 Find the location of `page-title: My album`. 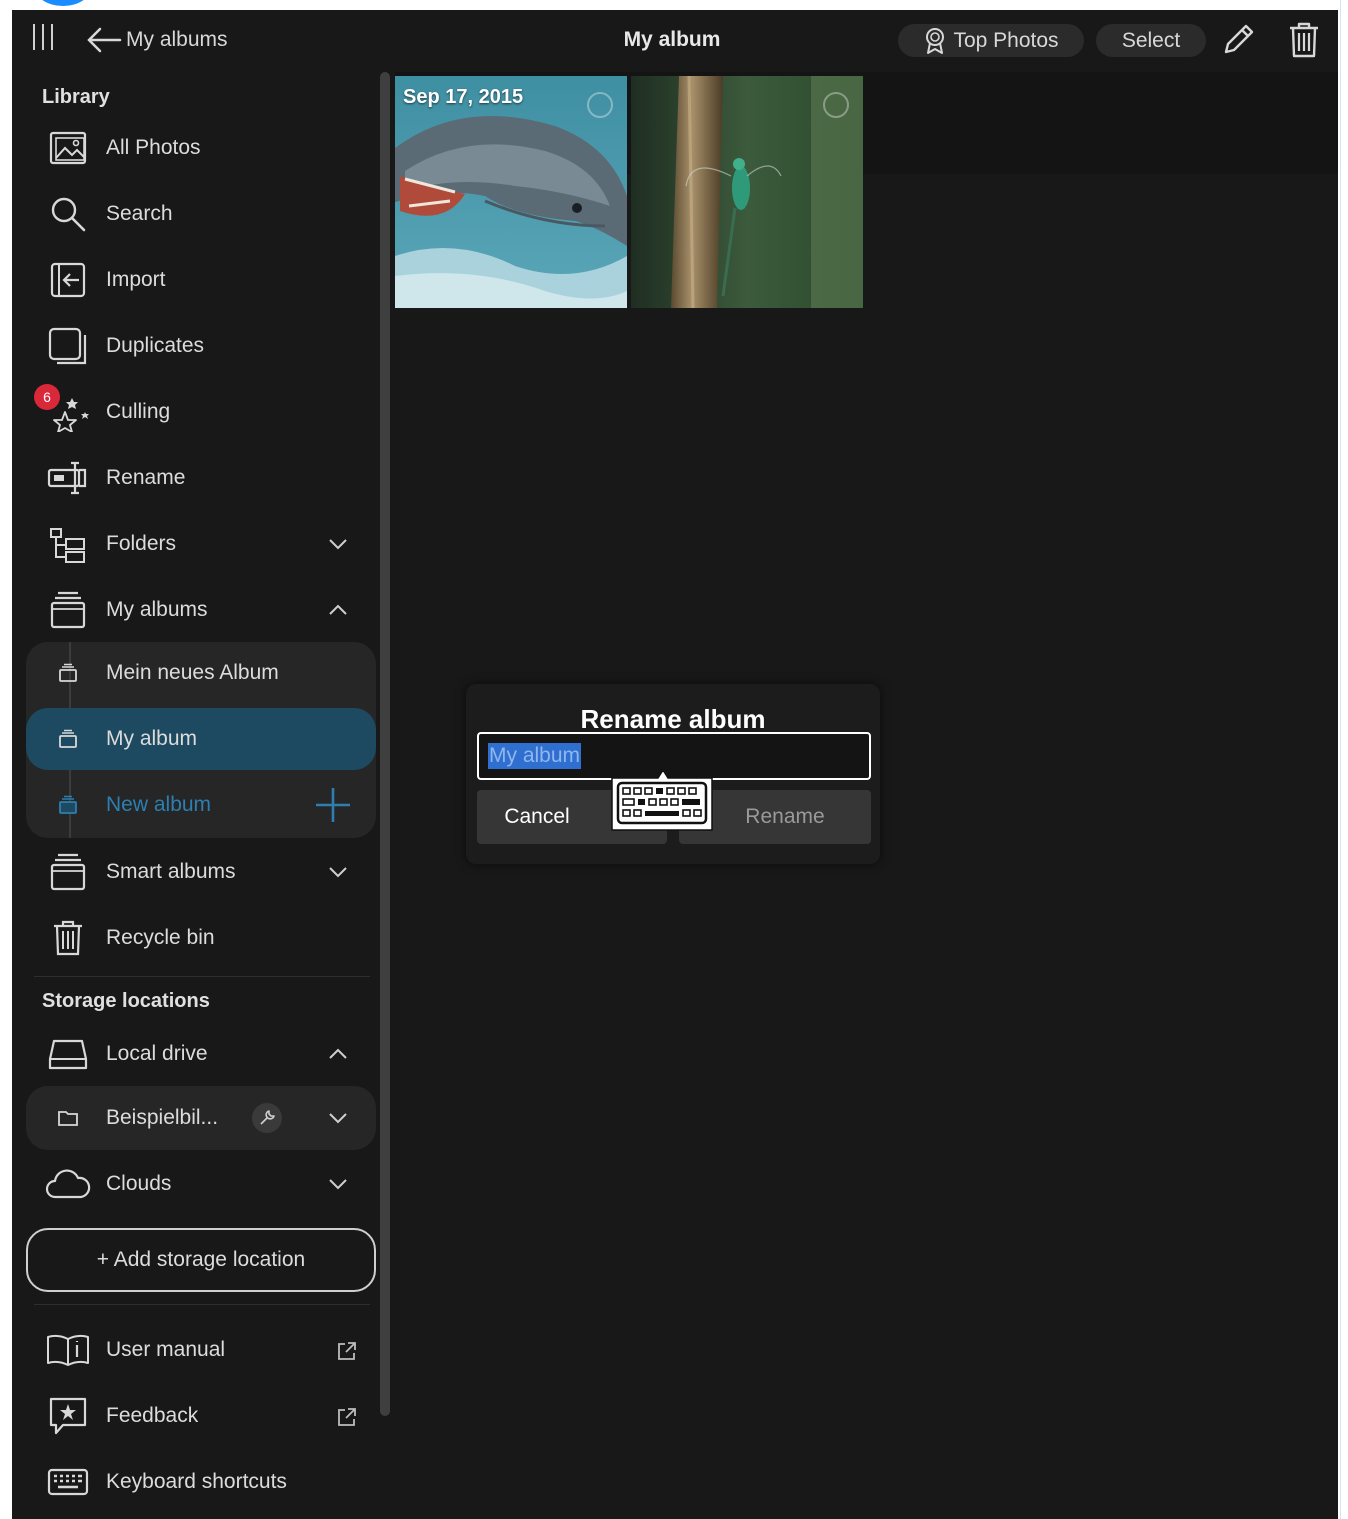

page-title: My album is located at coordinates (672, 39).